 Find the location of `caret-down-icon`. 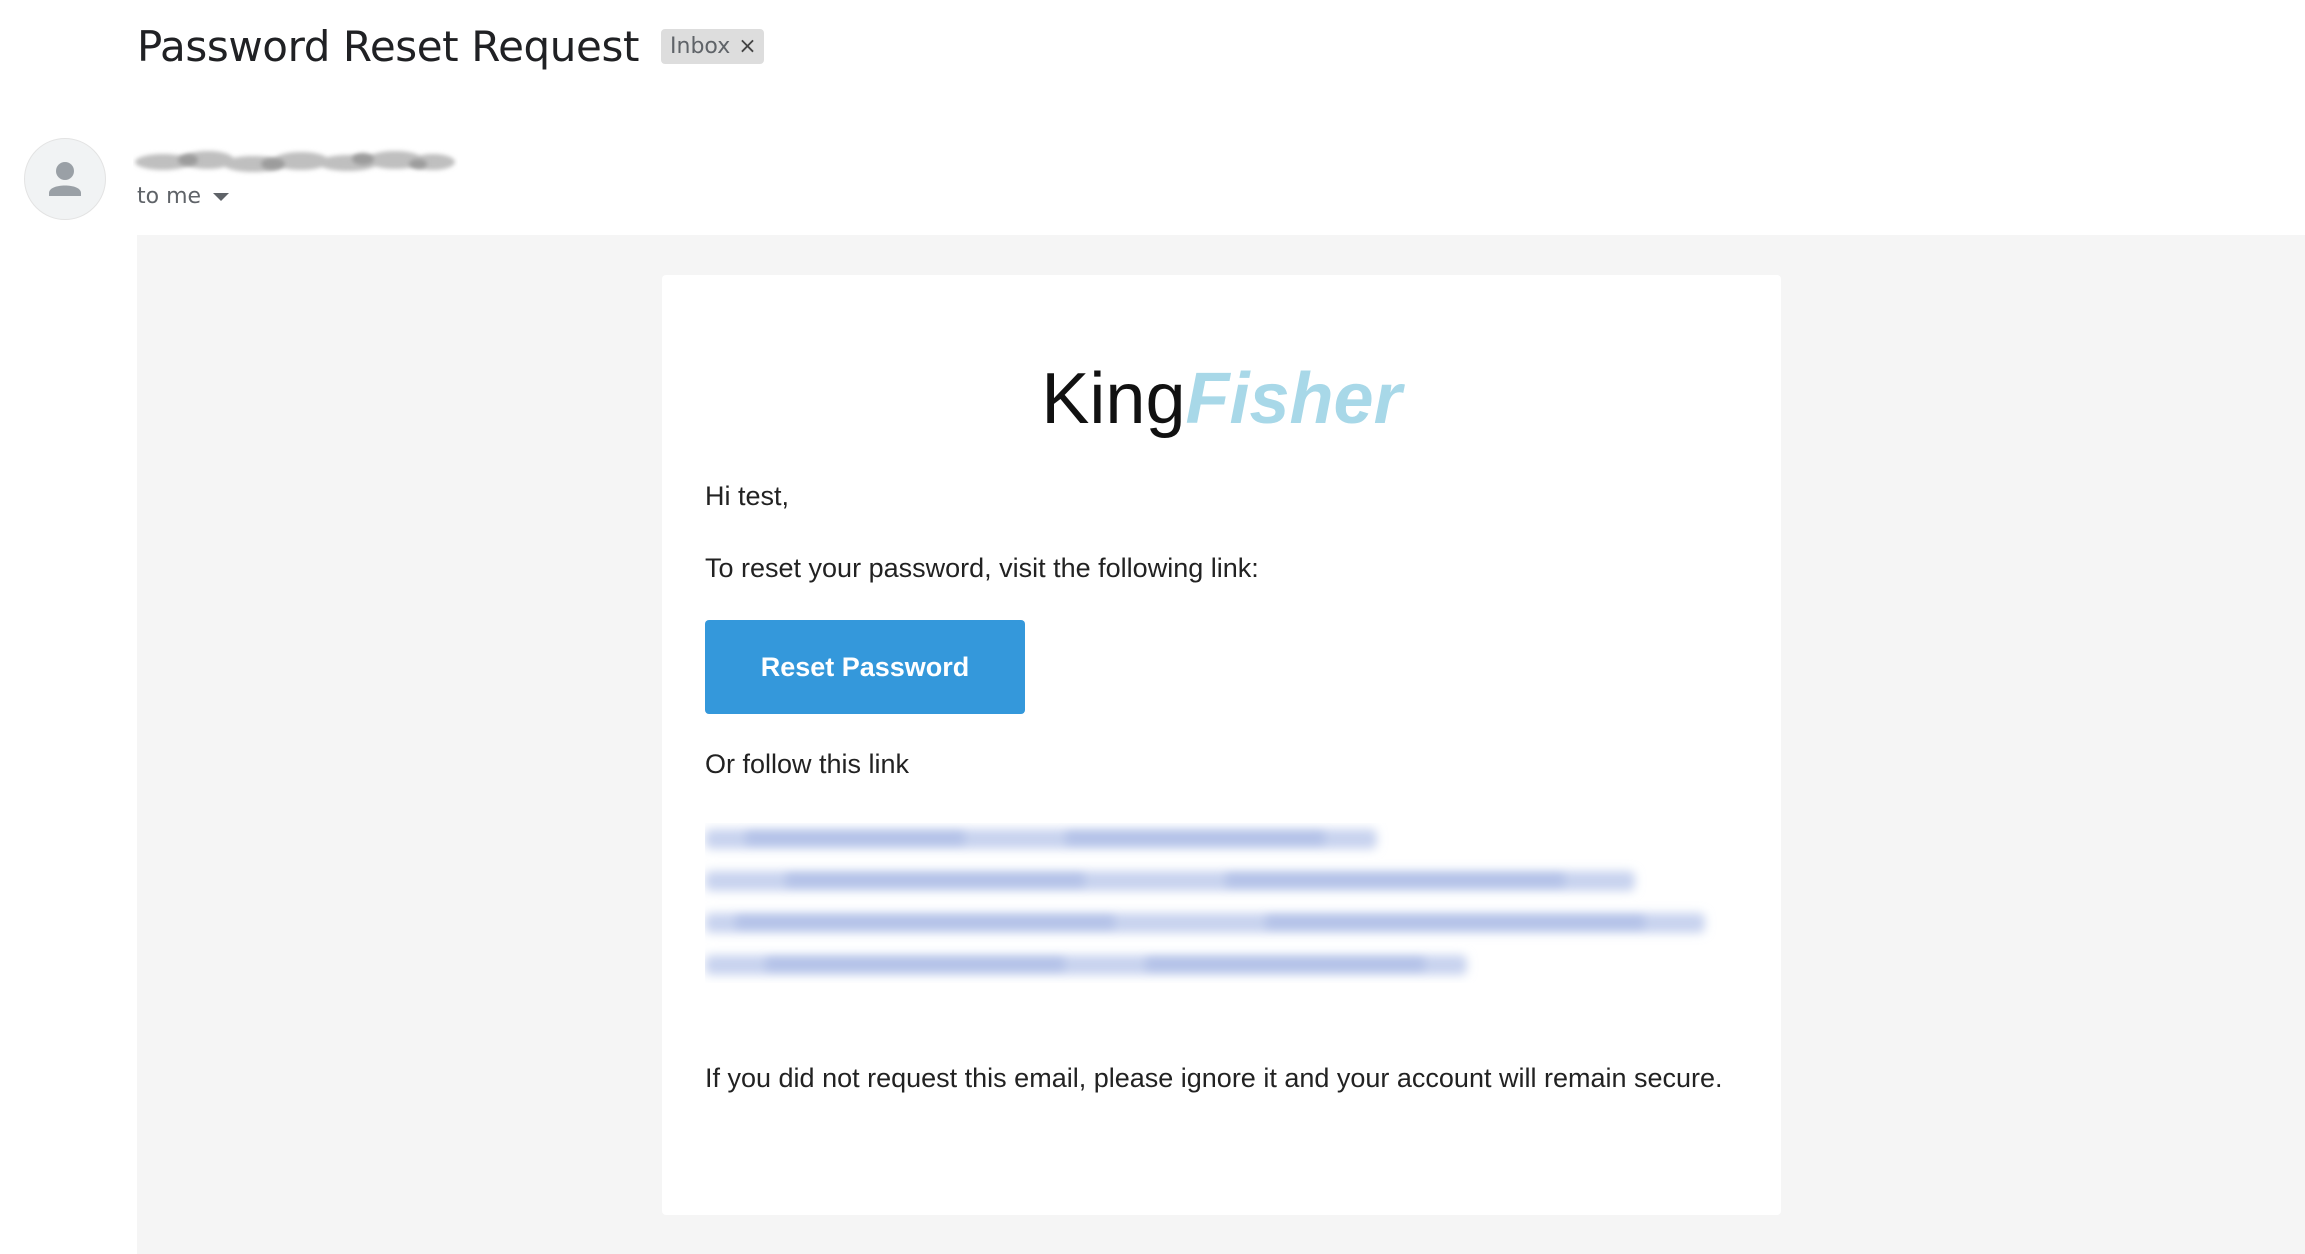

caret-down-icon is located at coordinates (221, 196).